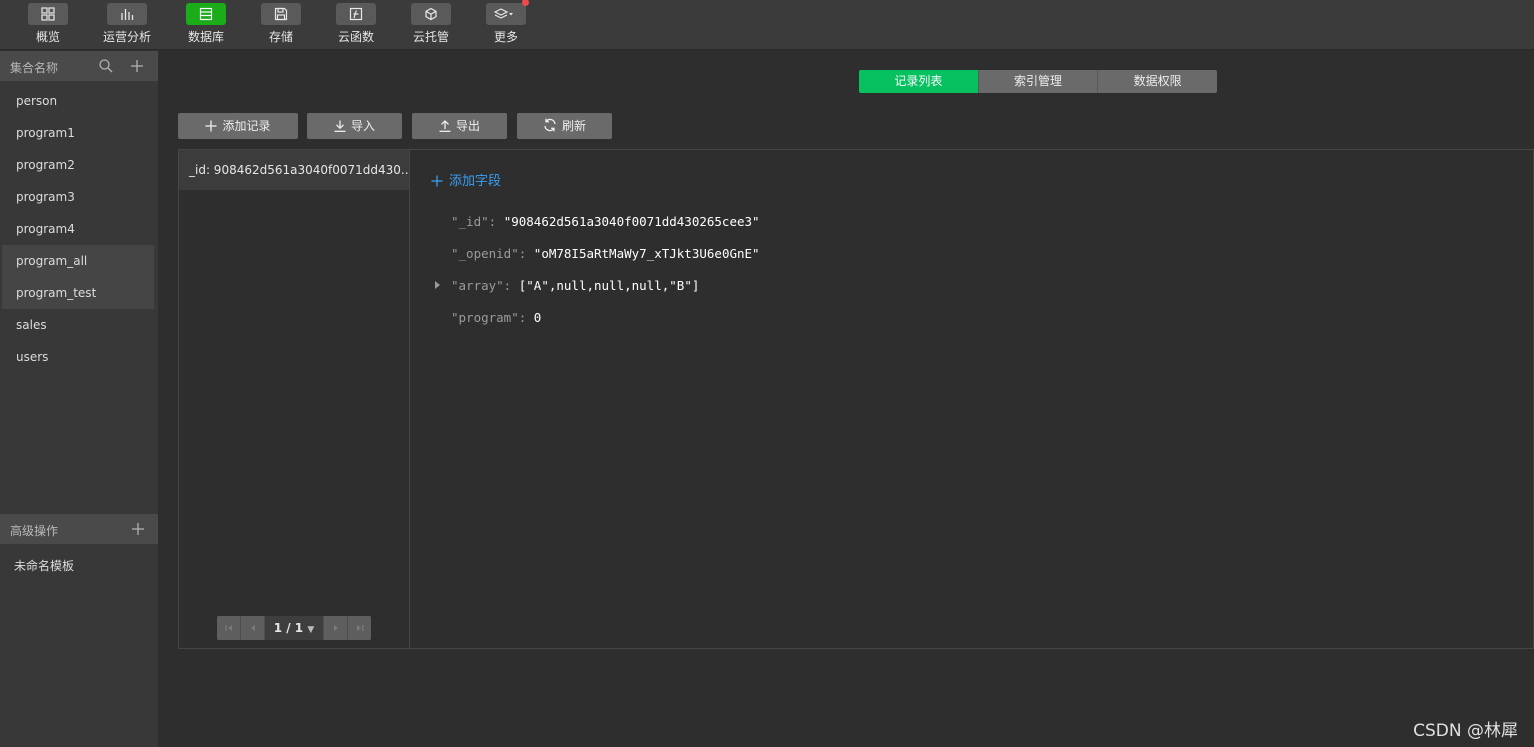 This screenshot has height=747, width=1534. Describe the element at coordinates (489, 317) in the screenshot. I see `field-key: "program":` at that location.